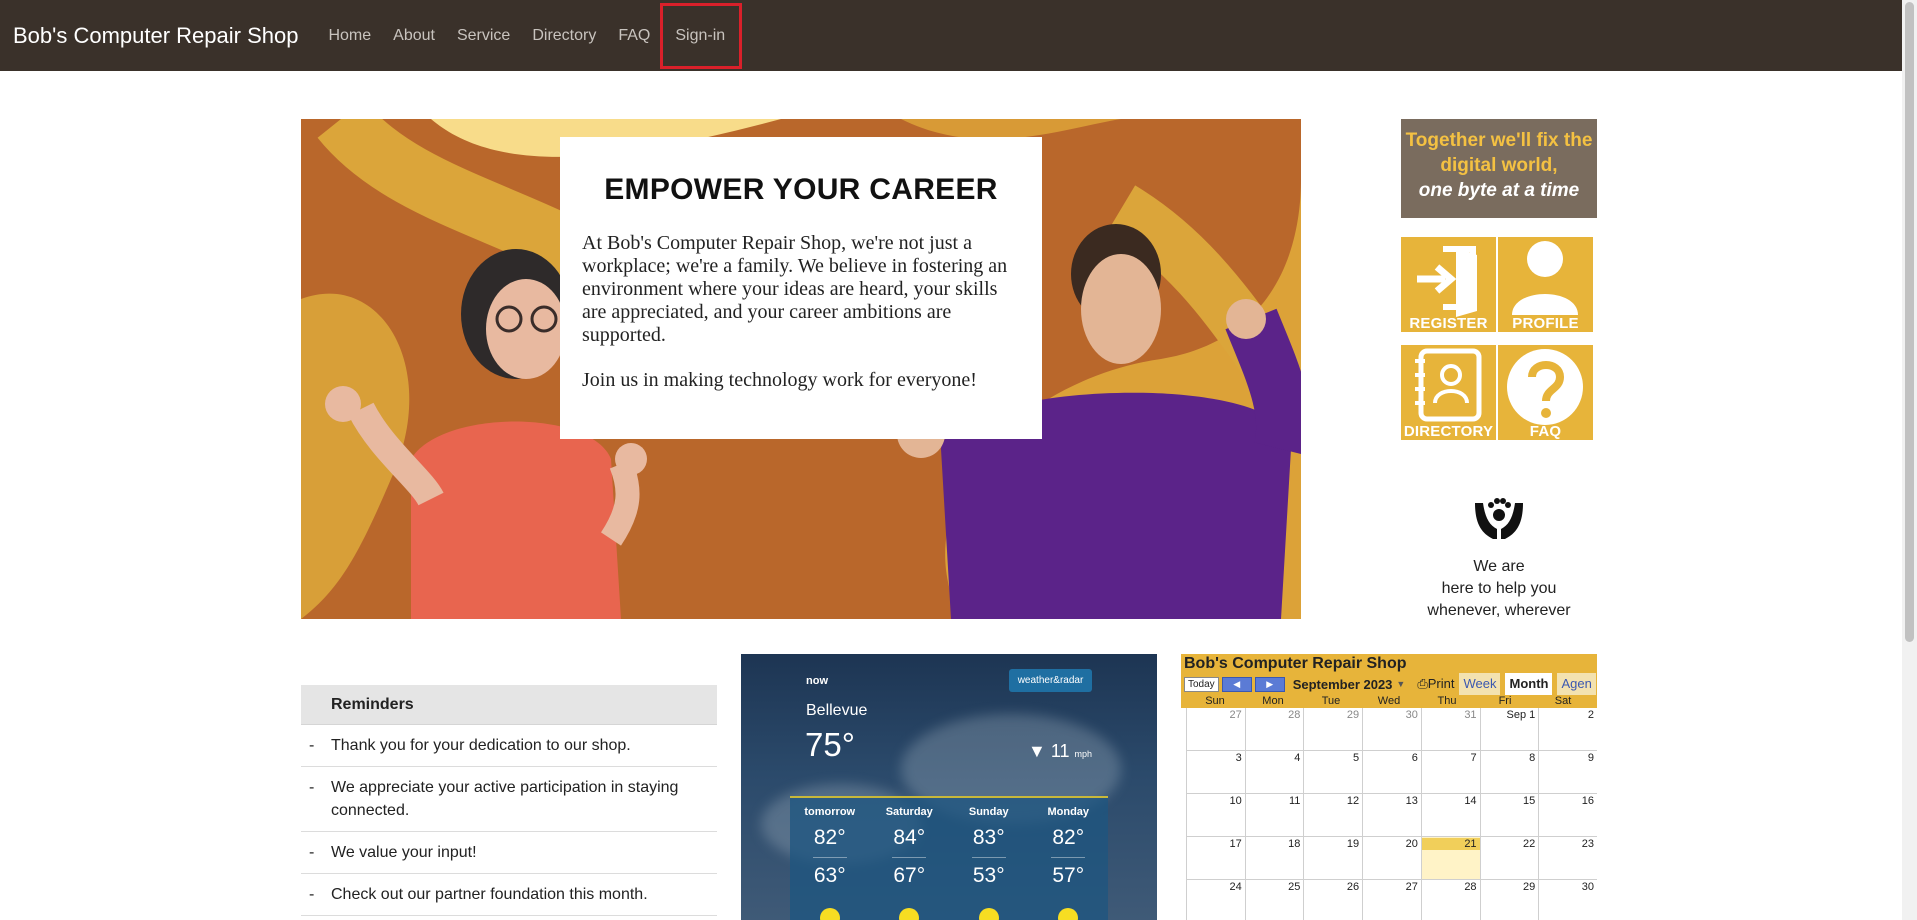  What do you see at coordinates (1447, 701) in the screenshot?
I see `calendar-weekday: Thu` at bounding box center [1447, 701].